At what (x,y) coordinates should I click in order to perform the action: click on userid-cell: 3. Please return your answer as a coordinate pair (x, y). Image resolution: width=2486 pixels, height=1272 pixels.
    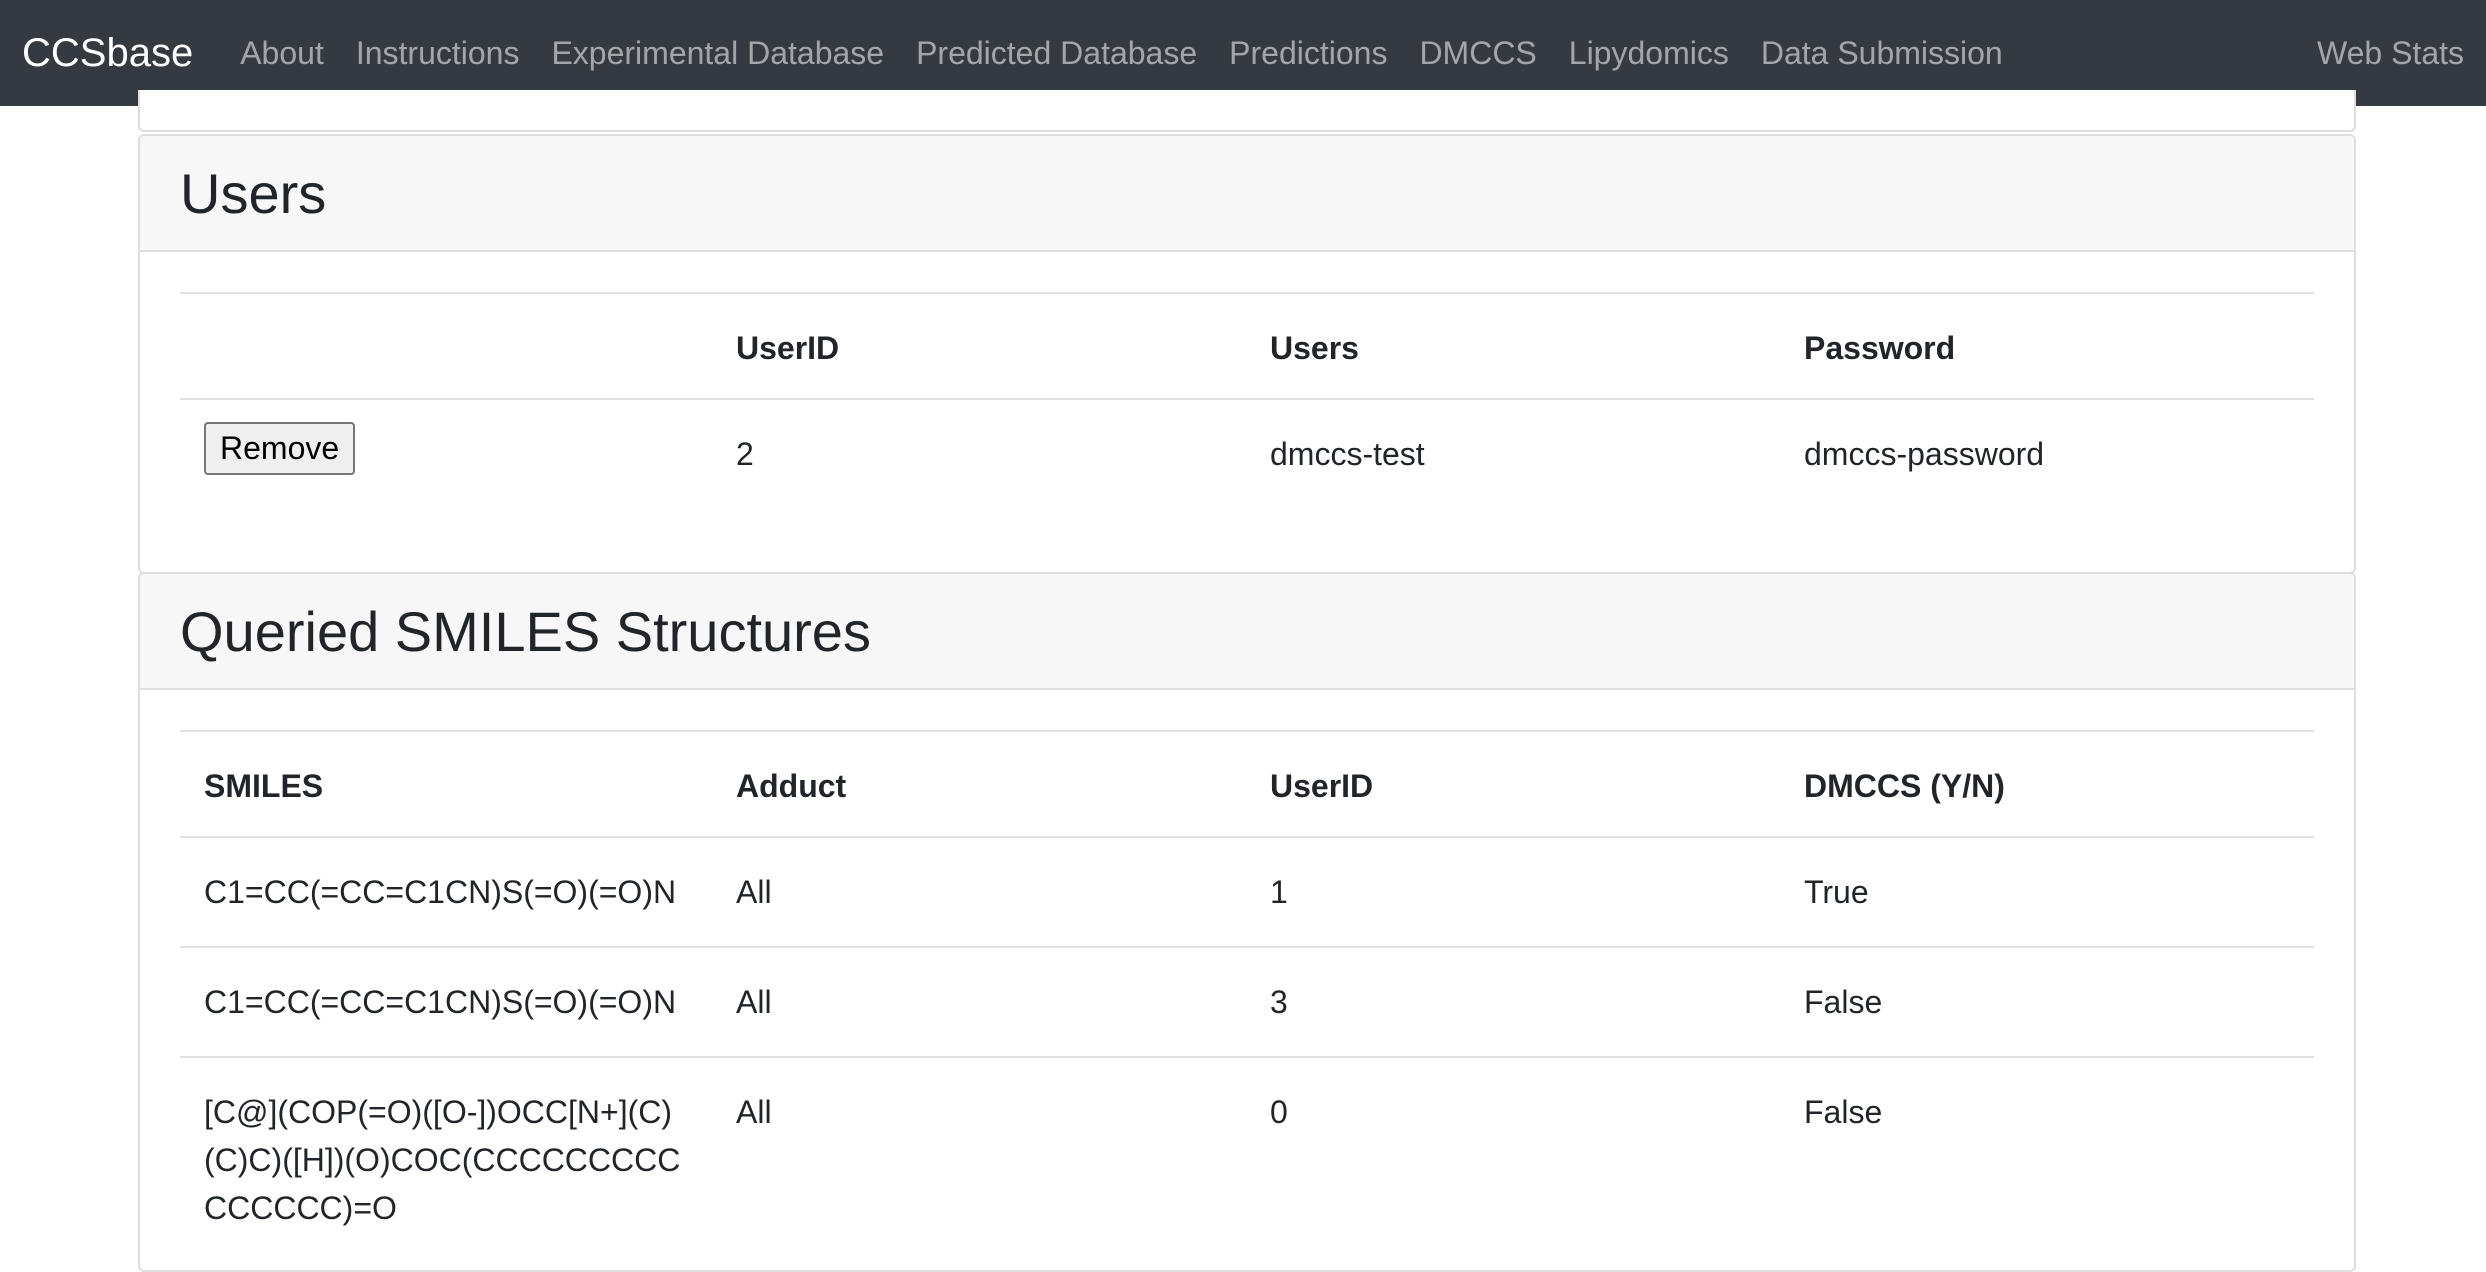
    Looking at the image, I should click on (1513, 1001).